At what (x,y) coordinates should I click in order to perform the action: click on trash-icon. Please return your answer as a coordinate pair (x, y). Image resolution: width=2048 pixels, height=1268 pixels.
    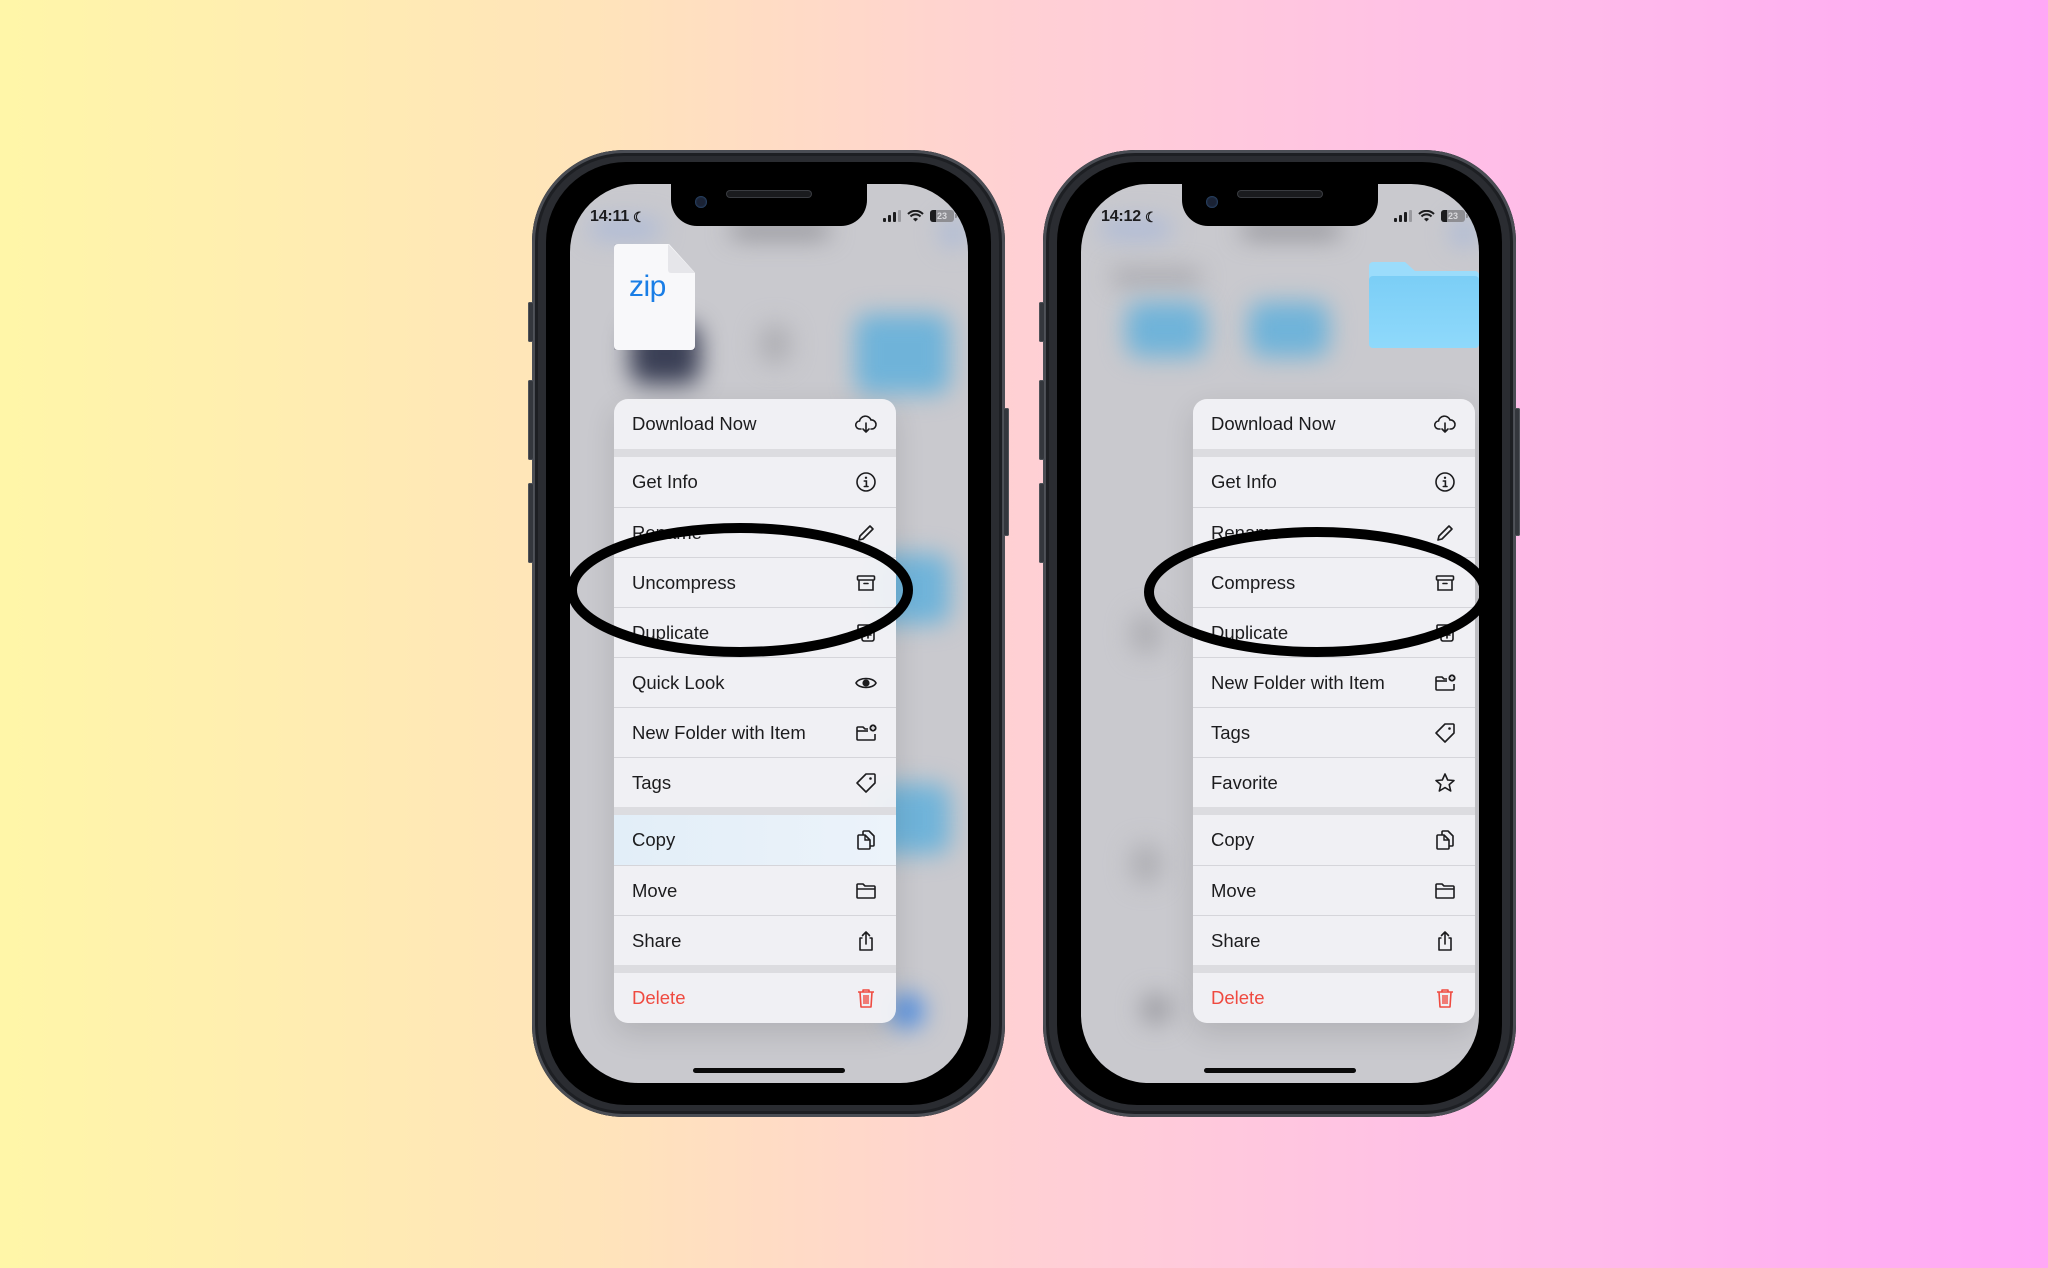
    Looking at the image, I should click on (866, 998).